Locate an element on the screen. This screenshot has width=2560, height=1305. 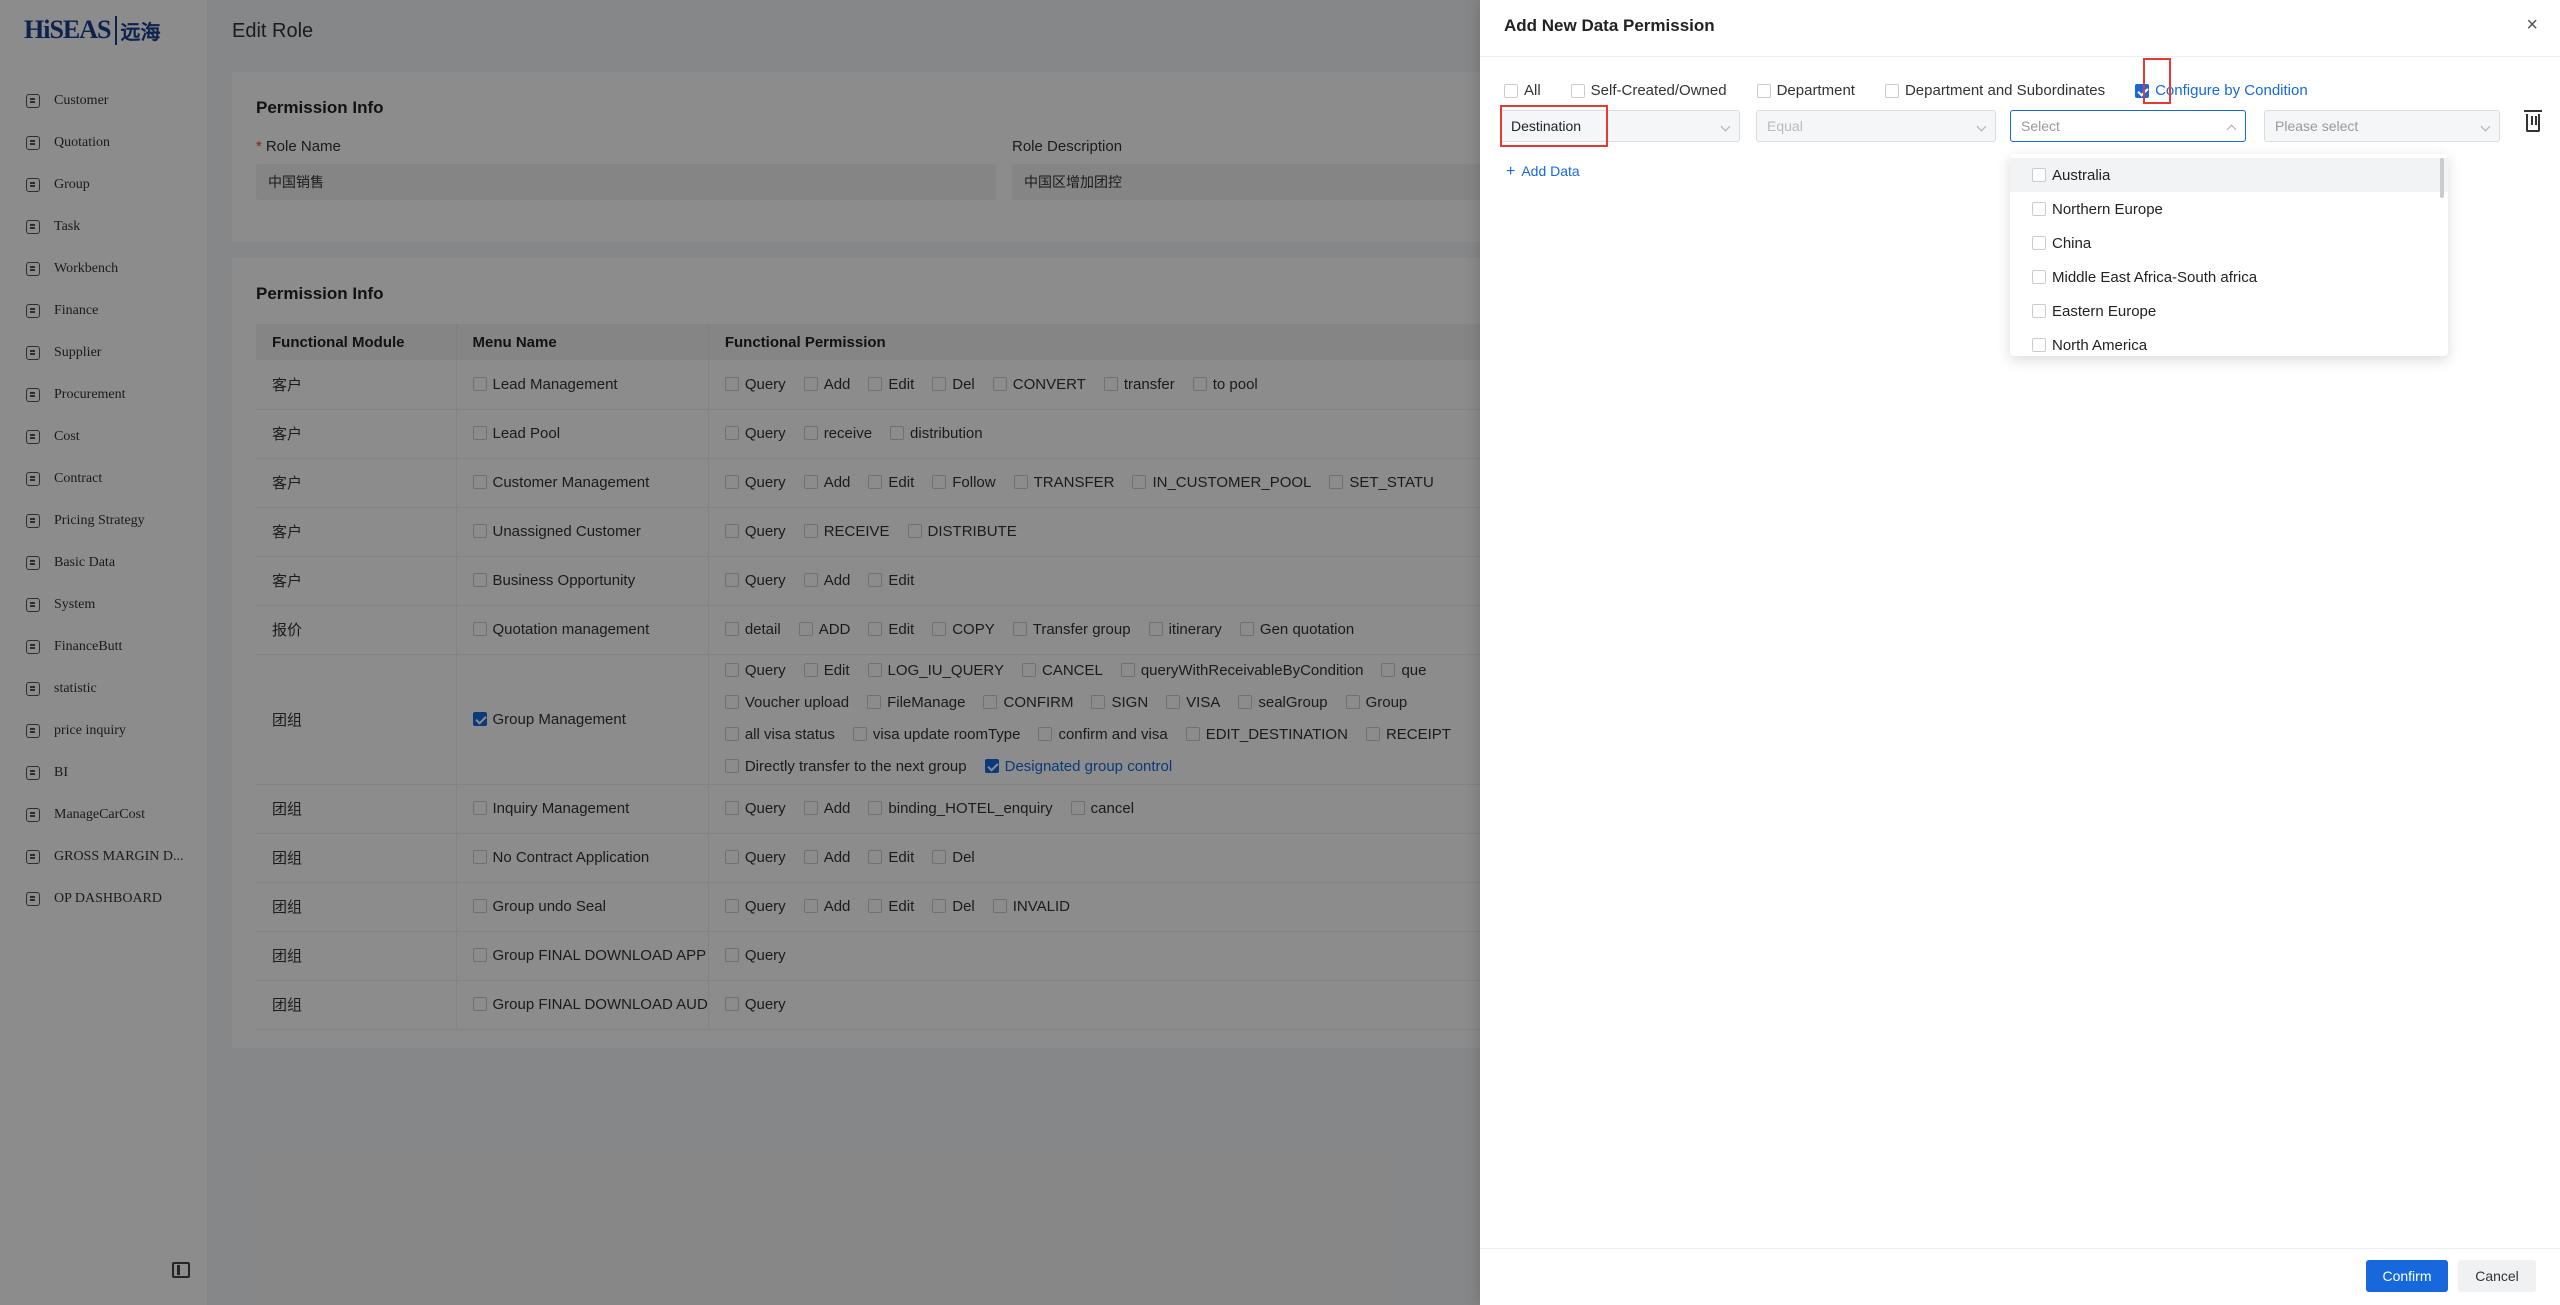
dropdown-option: Northern Europe is located at coordinates (2229, 209).